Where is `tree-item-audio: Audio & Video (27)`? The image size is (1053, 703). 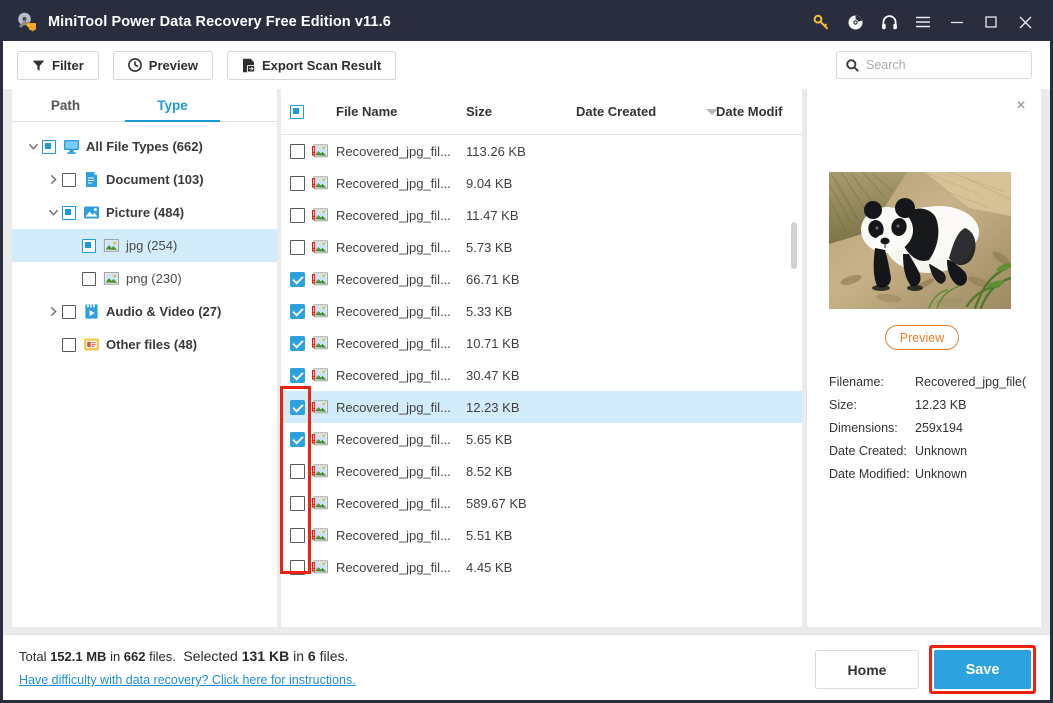
tree-item-audio: Audio & Video (27) is located at coordinates (144, 311).